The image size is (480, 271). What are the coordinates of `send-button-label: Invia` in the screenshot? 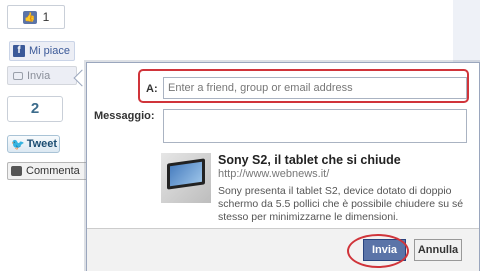 It's located at (39, 75).